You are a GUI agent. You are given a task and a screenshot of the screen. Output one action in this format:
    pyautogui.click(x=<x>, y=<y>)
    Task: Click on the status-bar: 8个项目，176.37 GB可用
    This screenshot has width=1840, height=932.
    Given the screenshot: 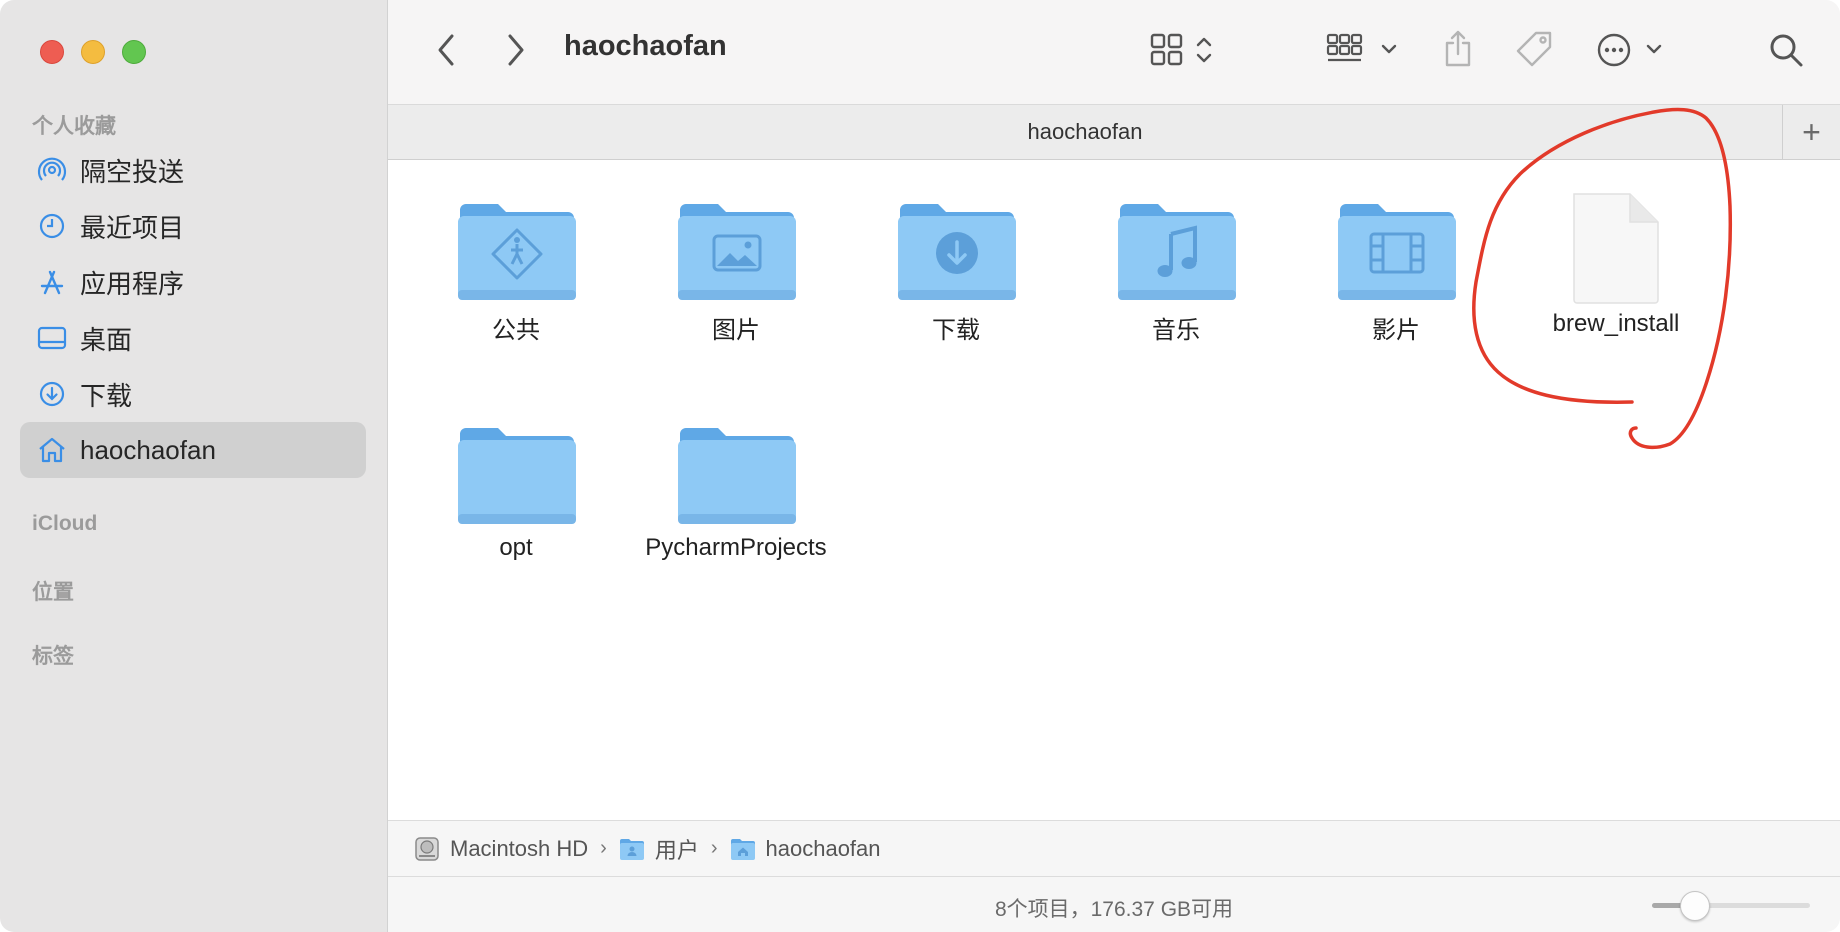 What is the action you would take?
    pyautogui.click(x=1114, y=904)
    